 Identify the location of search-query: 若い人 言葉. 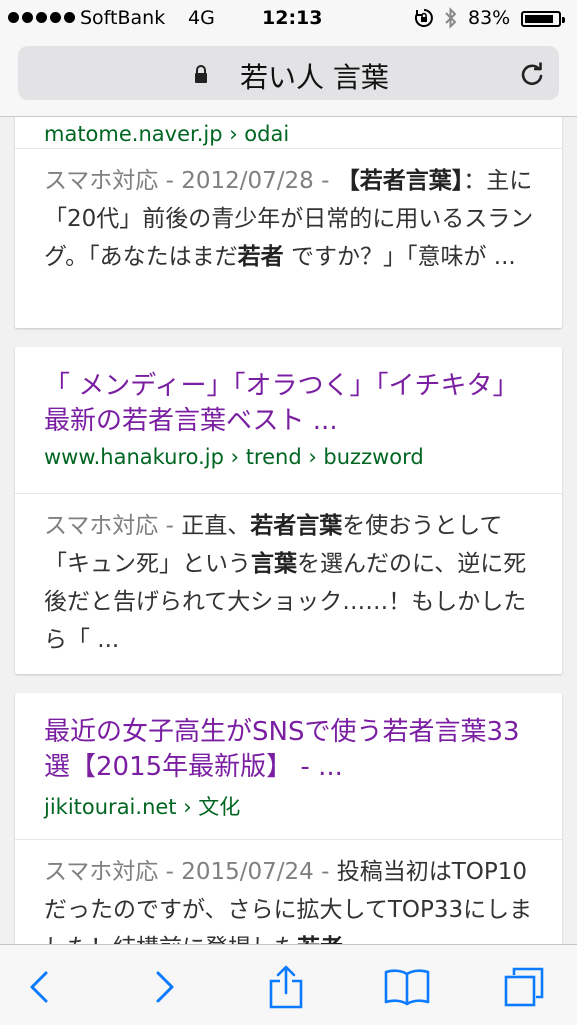
(314, 76).